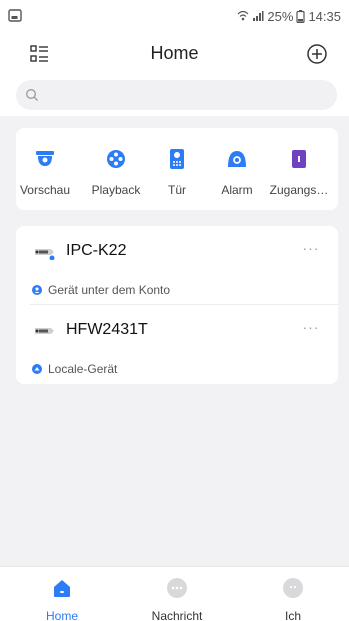 The image size is (349, 621). I want to click on quick-action-alarm: Alarm, so click(237, 169).